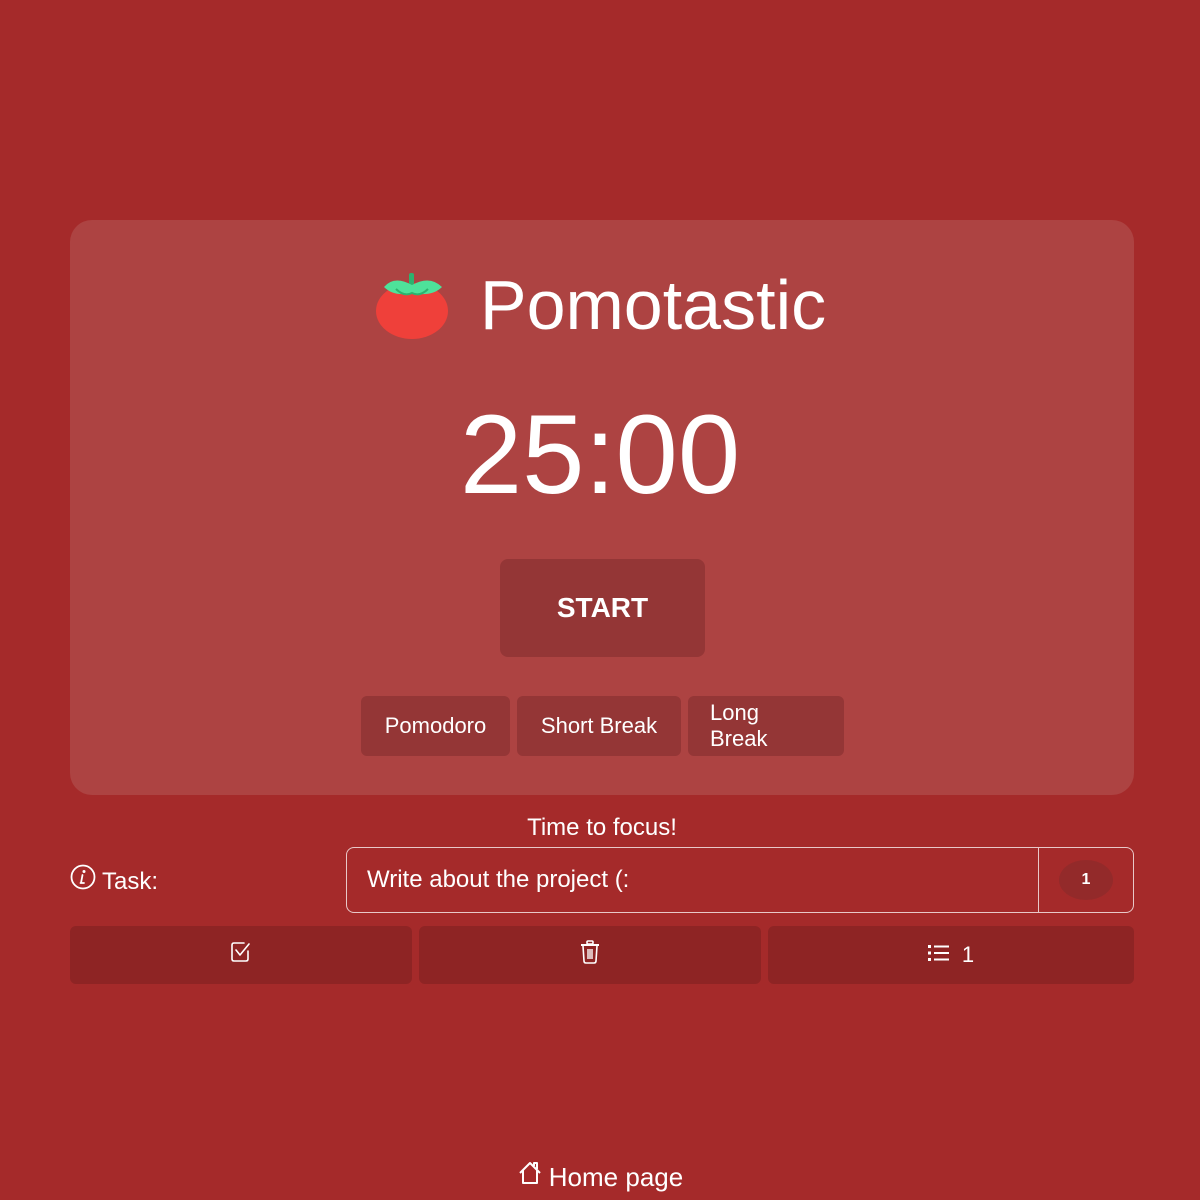  What do you see at coordinates (968, 954) in the screenshot?
I see `task-list-count: 1` at bounding box center [968, 954].